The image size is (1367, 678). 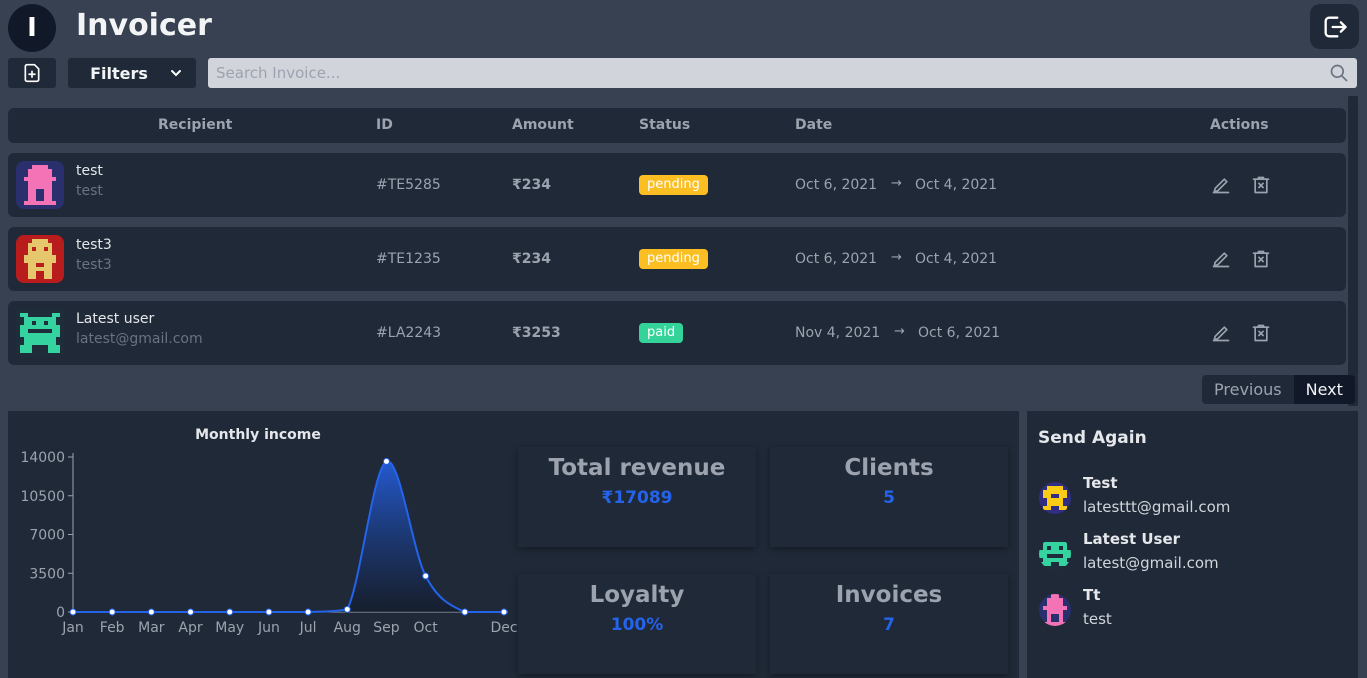 What do you see at coordinates (195, 125) in the screenshot?
I see `header-recipient: Recipient` at bounding box center [195, 125].